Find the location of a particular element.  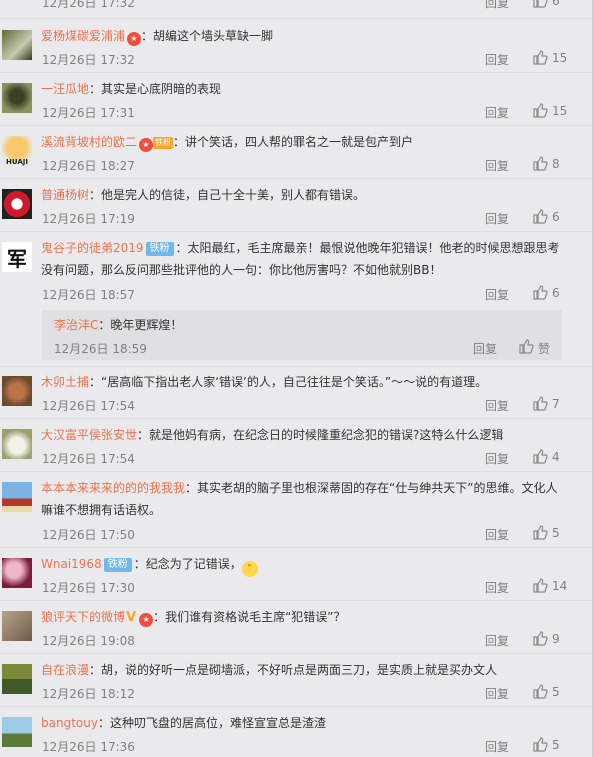

praise-label: 赞 is located at coordinates (544, 348).